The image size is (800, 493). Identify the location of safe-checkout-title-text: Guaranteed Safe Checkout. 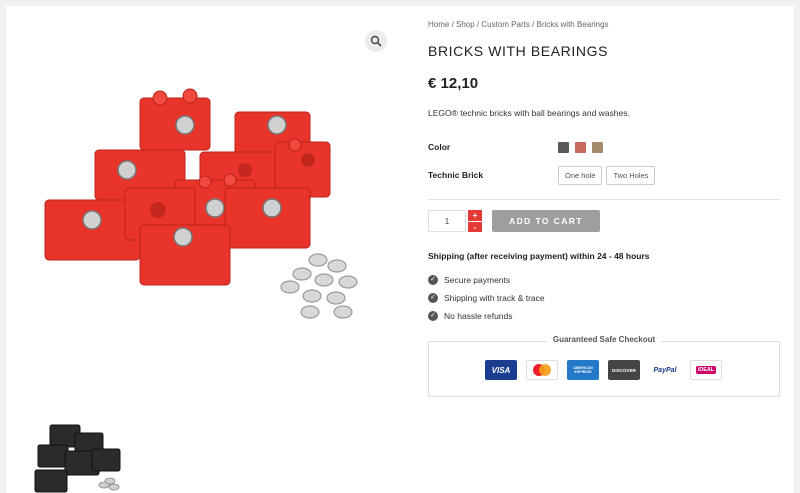
(604, 339).